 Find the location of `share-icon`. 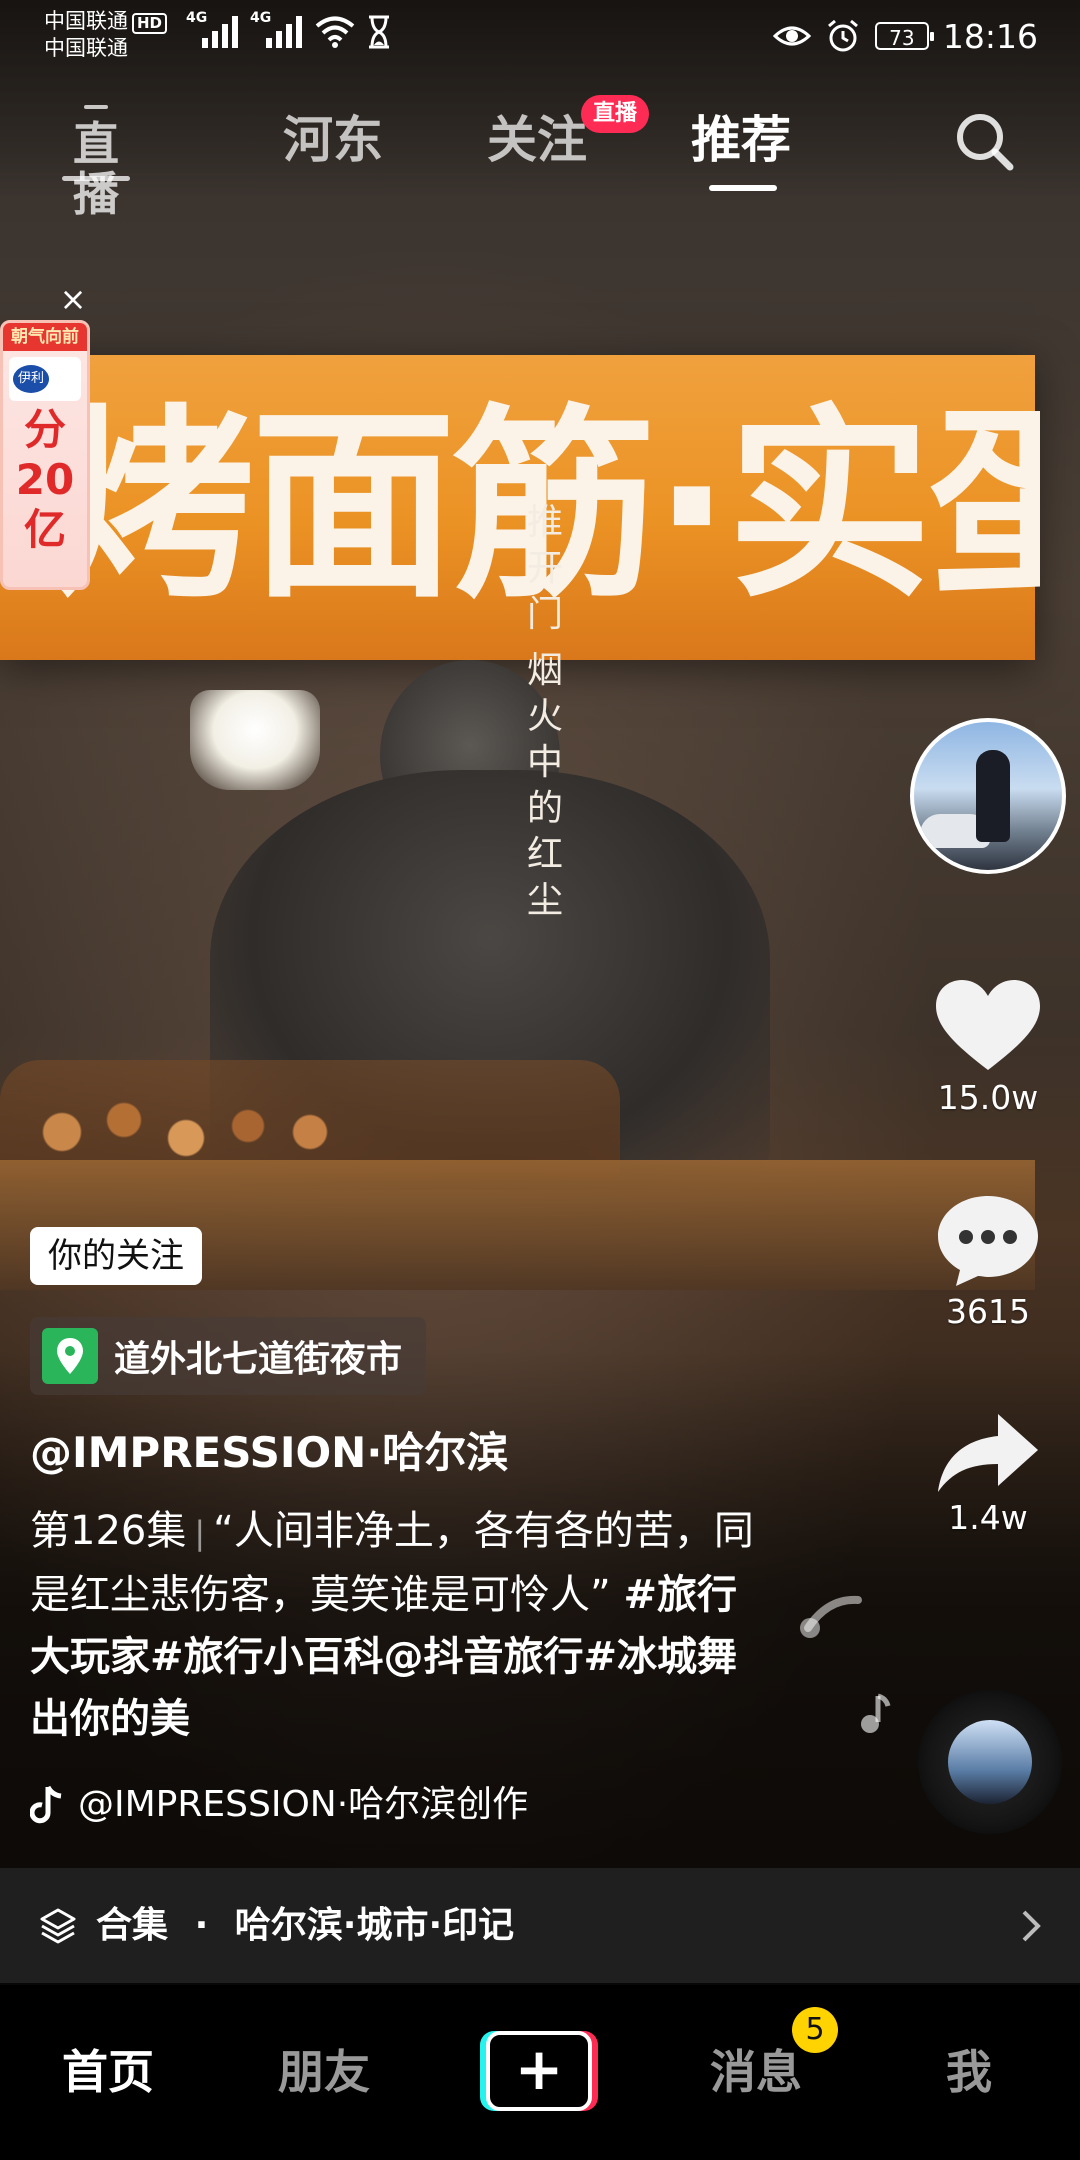

share-icon is located at coordinates (988, 1453).